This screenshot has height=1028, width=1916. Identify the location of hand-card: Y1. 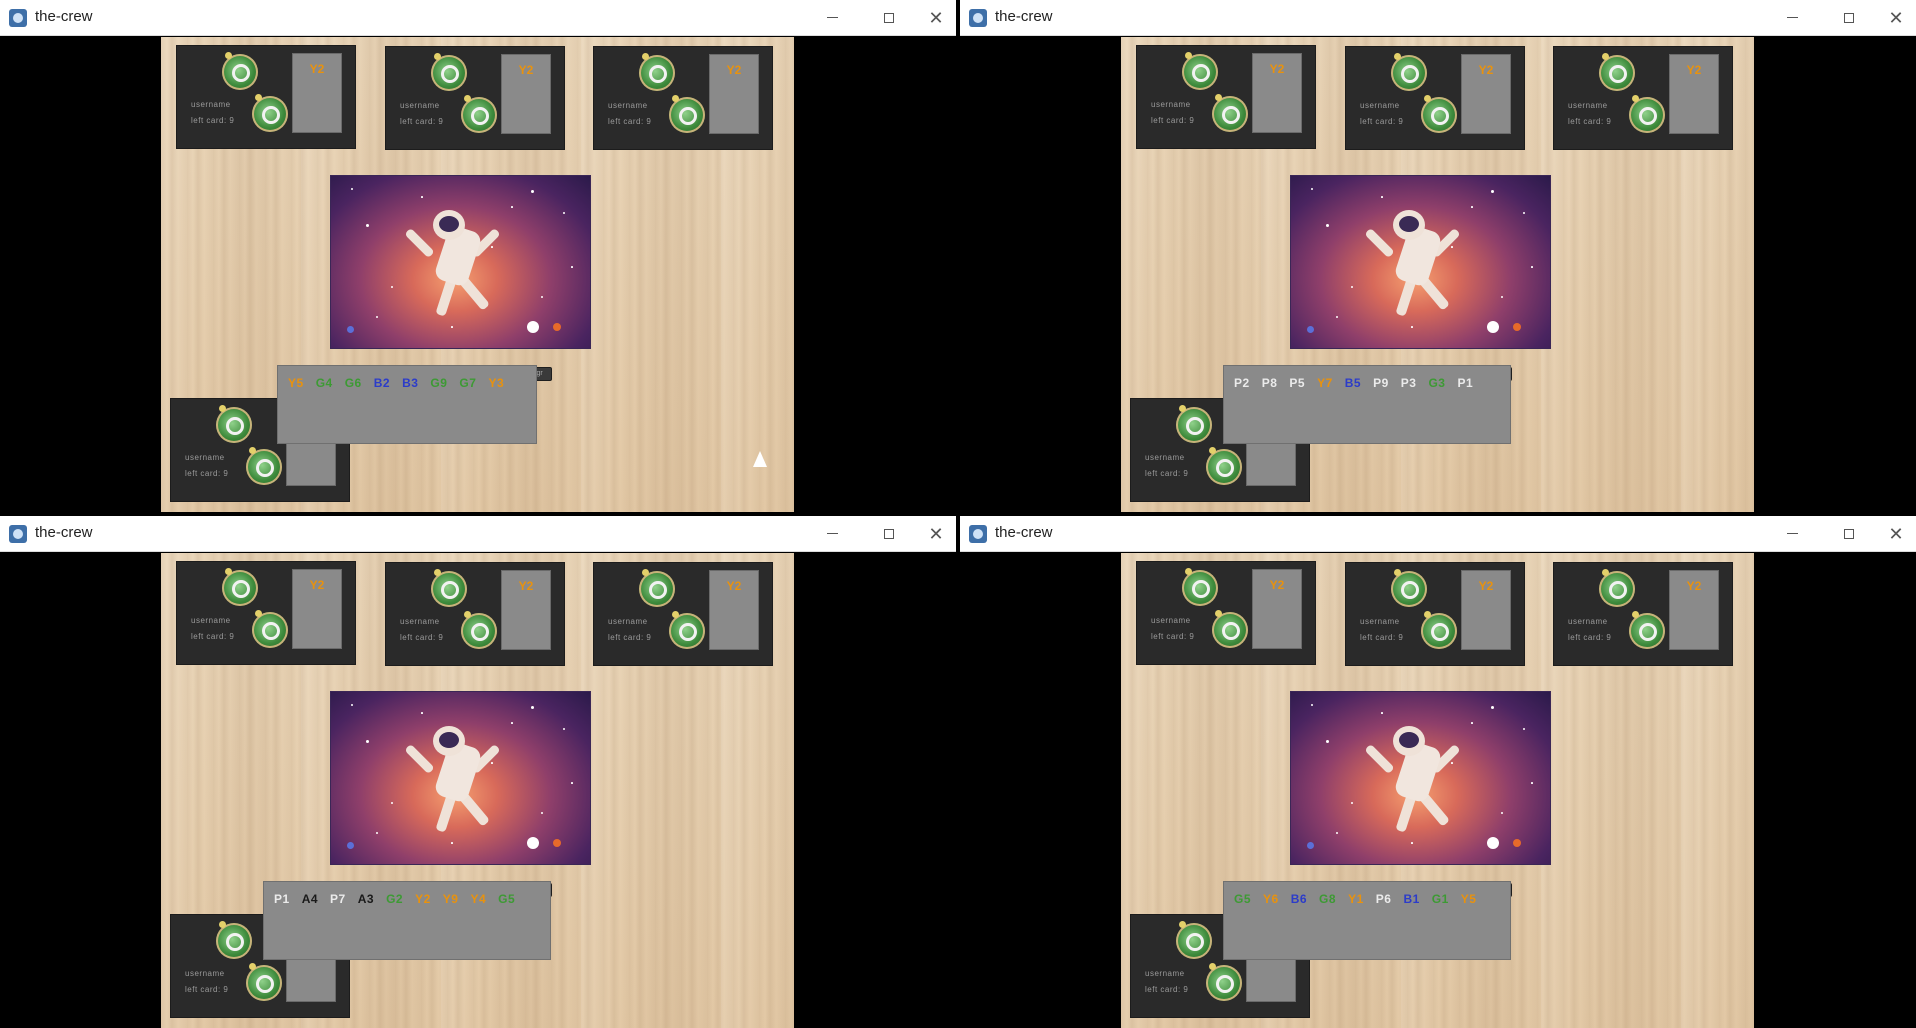
(1356, 899).